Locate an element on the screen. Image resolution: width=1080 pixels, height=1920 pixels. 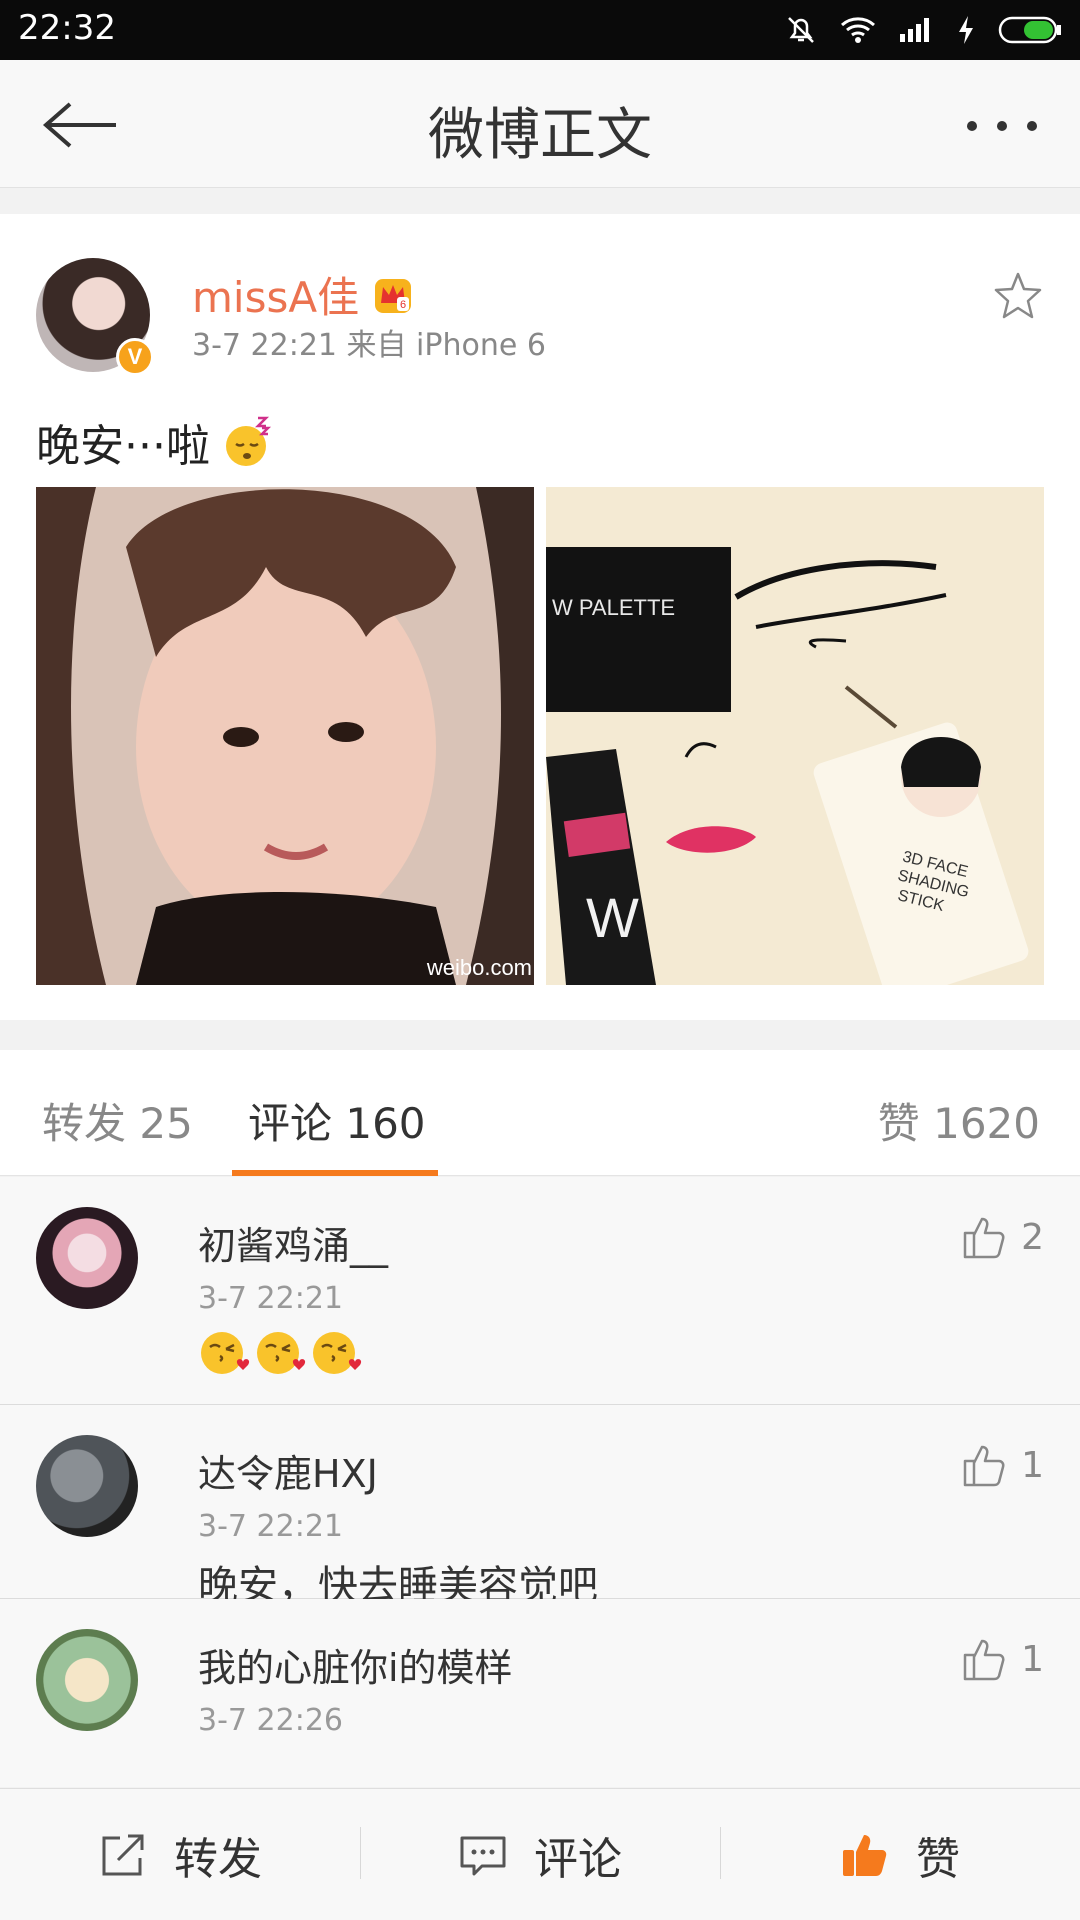
comment-like-button: 2 is located at coordinates (1002, 1237).